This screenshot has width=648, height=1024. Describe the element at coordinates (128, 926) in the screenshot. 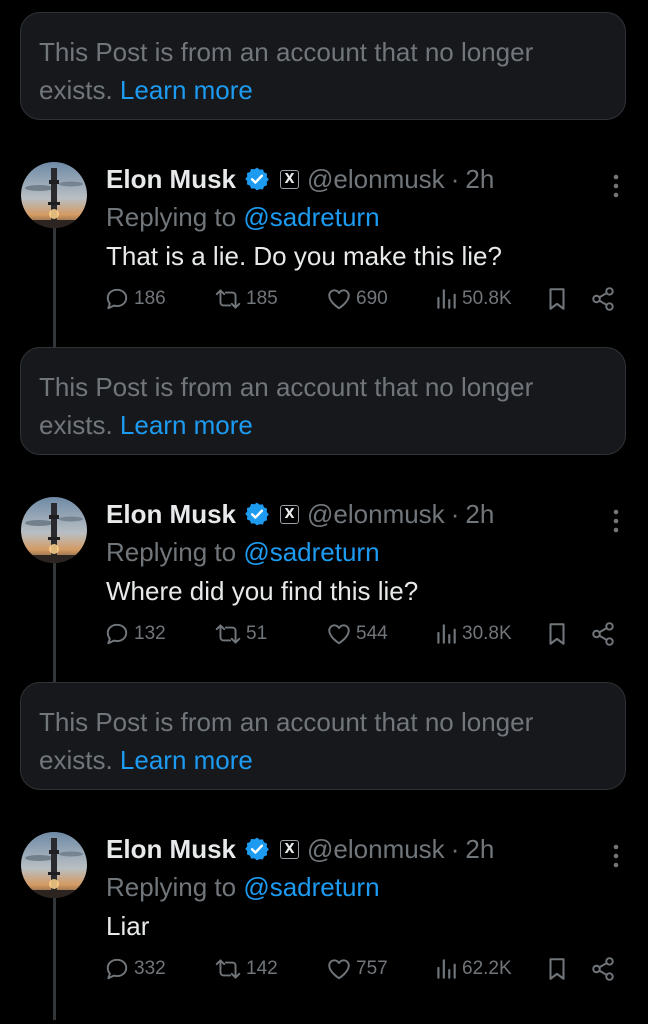

I see `tweet-text: Liar` at that location.